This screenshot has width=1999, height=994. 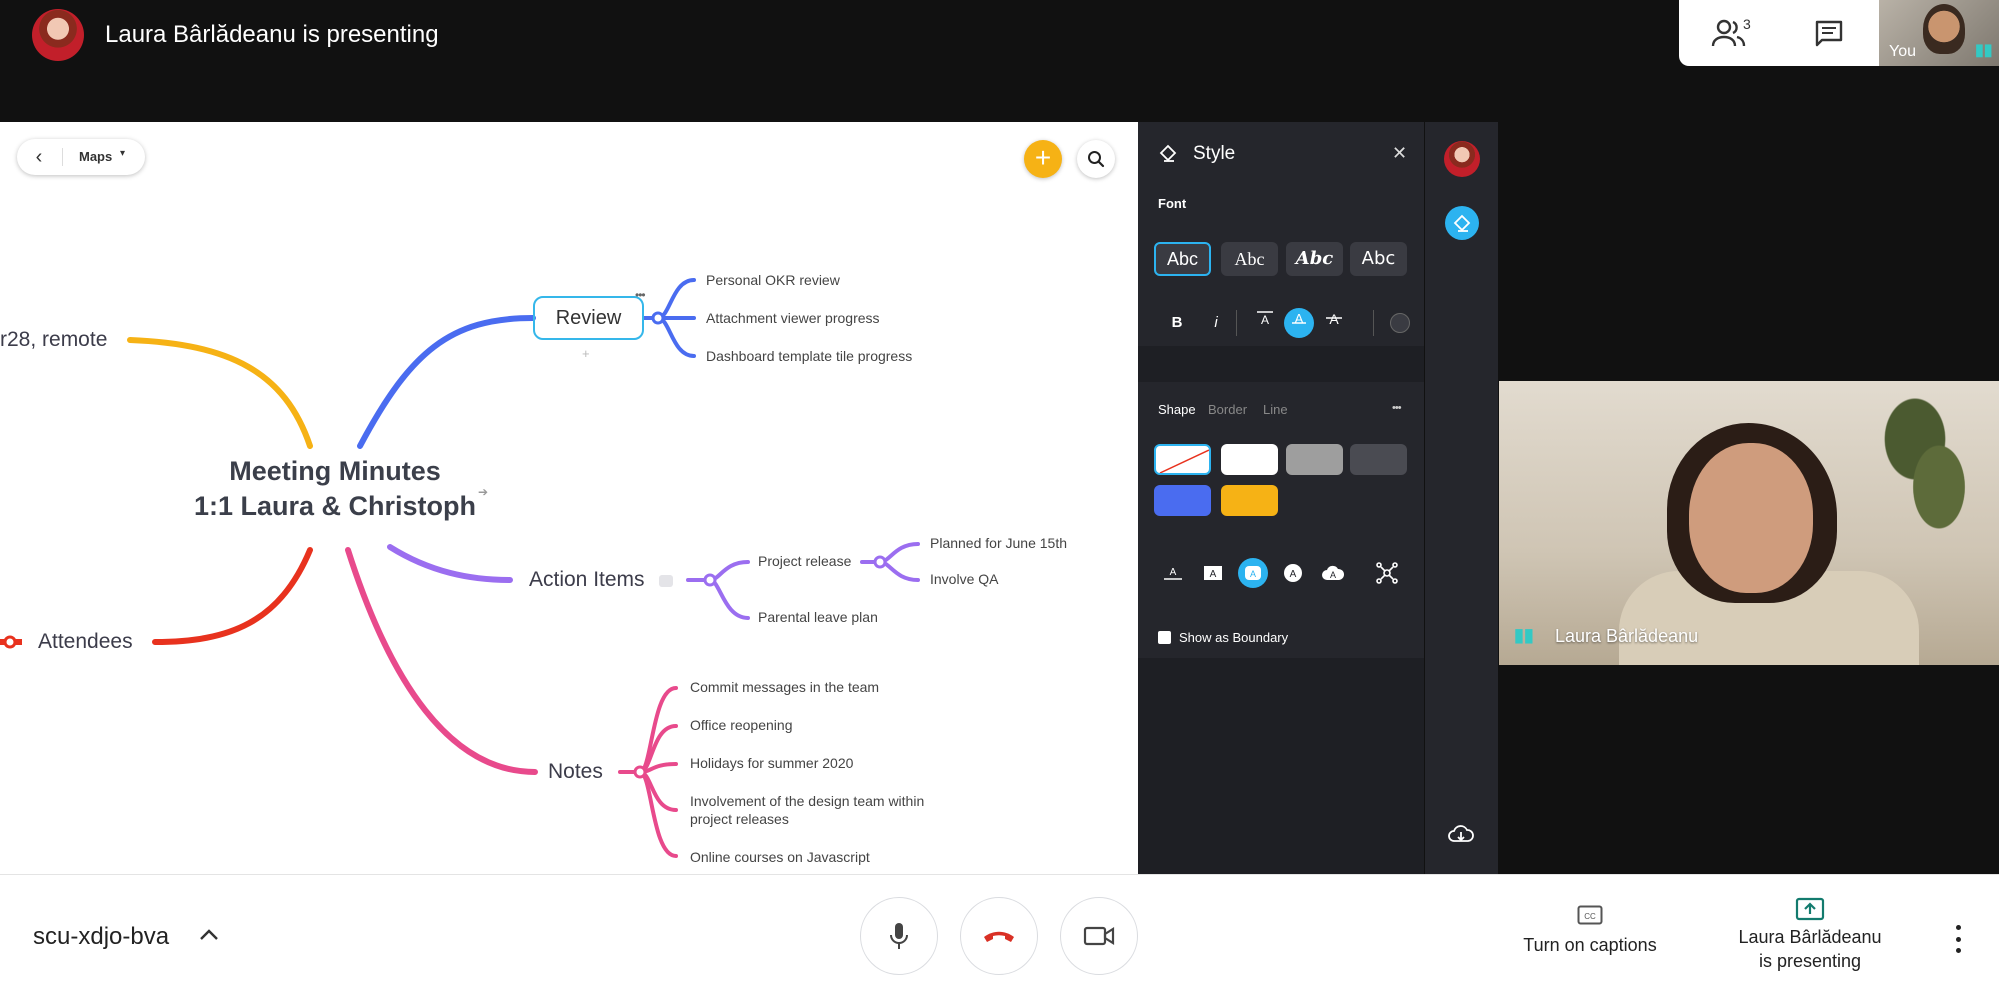 What do you see at coordinates (773, 280) in the screenshot?
I see `review-item: Personal OKR review` at bounding box center [773, 280].